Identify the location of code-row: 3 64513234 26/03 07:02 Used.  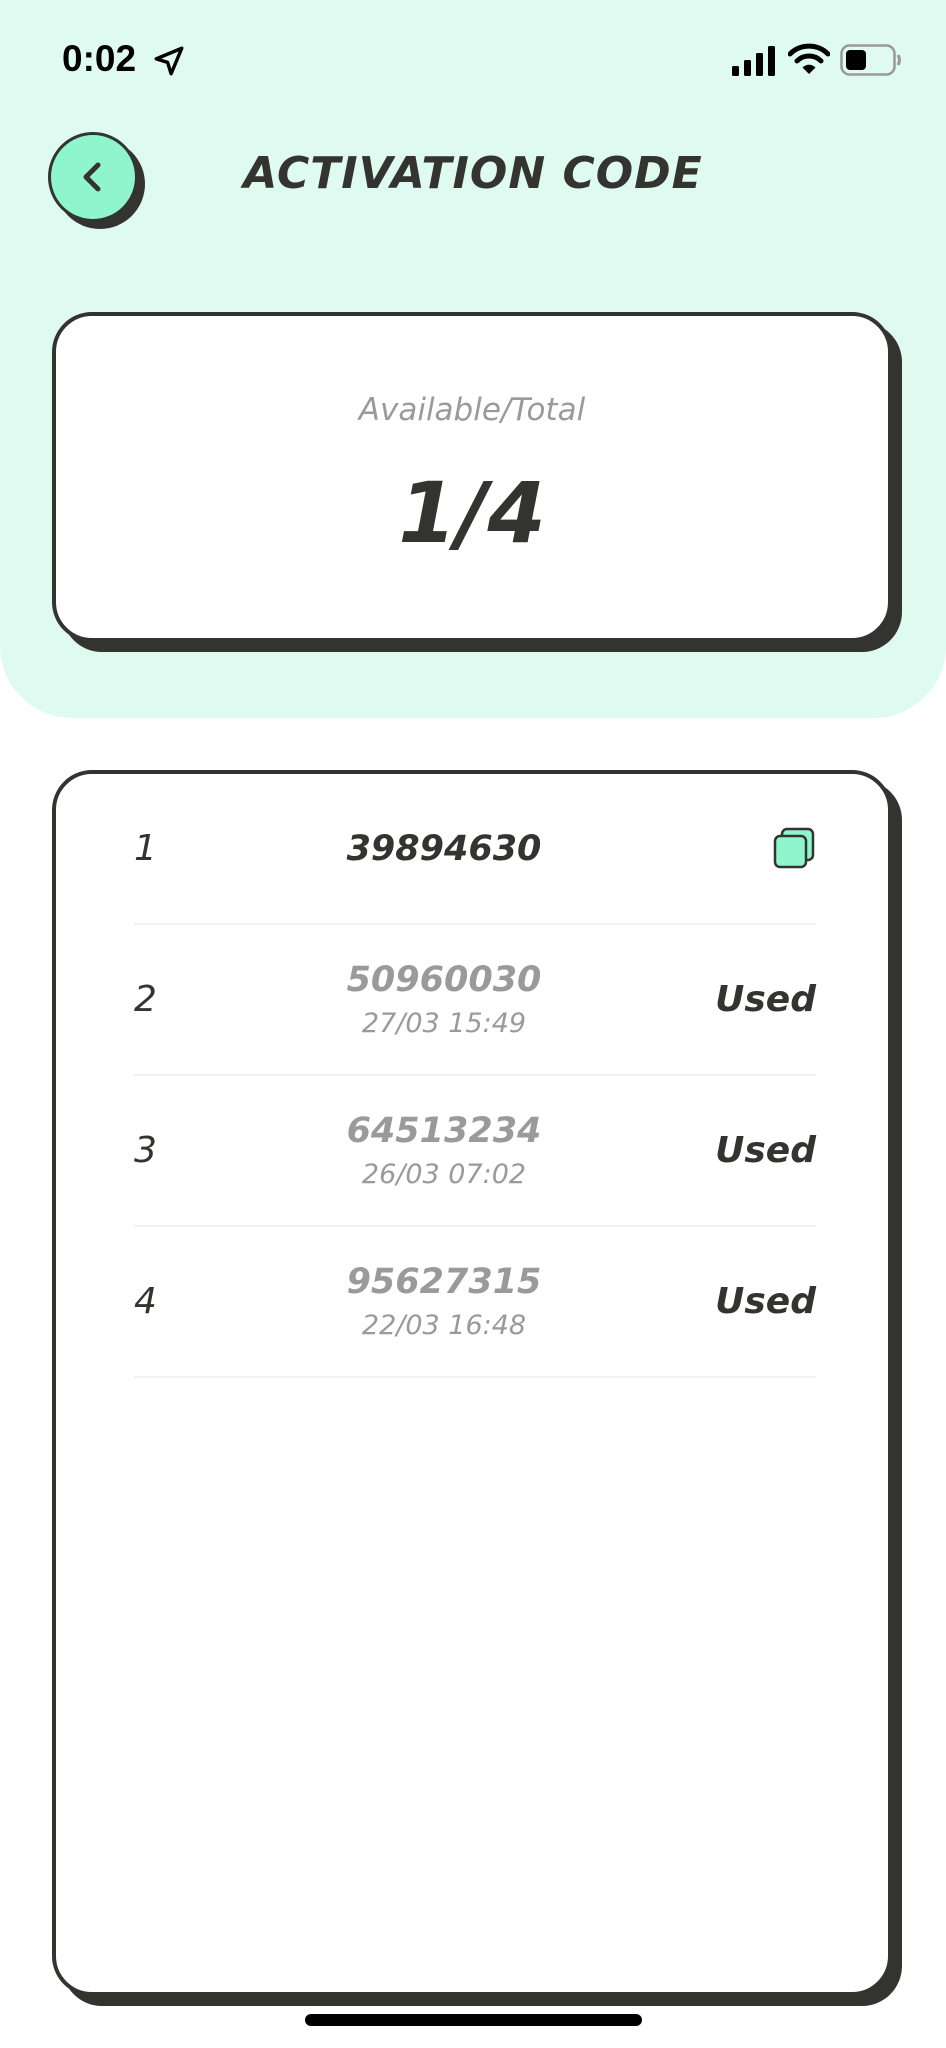
(475, 1151).